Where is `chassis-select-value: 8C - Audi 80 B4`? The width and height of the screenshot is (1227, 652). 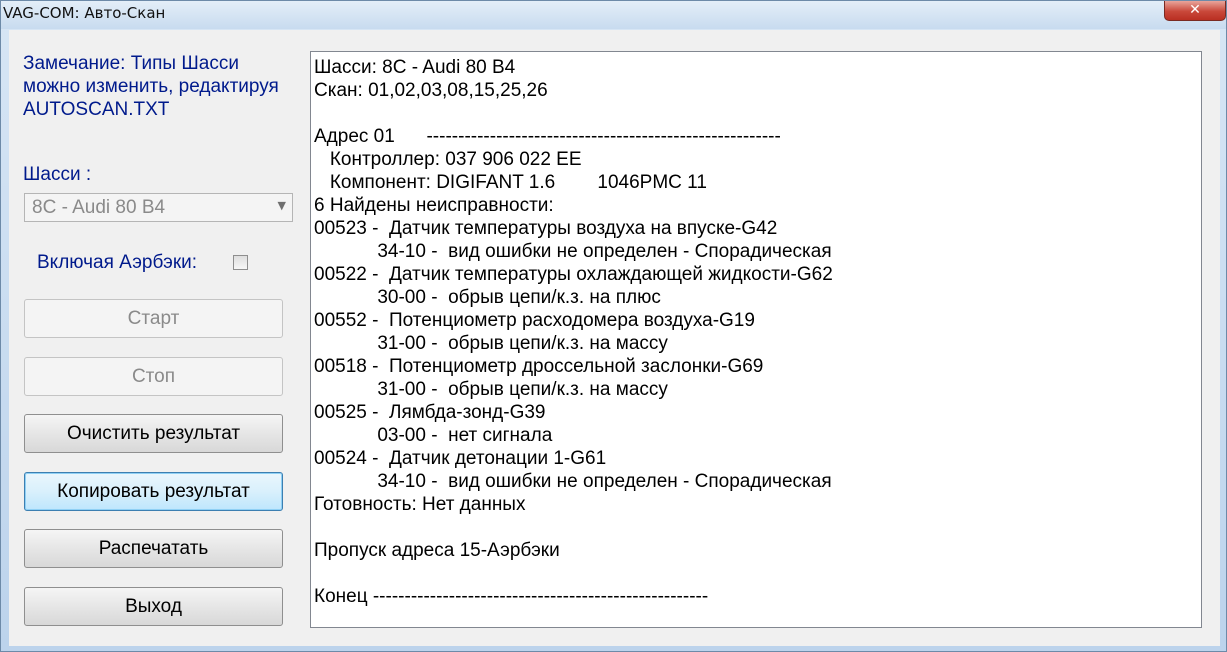 chassis-select-value: 8C - Audi 80 B4 is located at coordinates (99, 207).